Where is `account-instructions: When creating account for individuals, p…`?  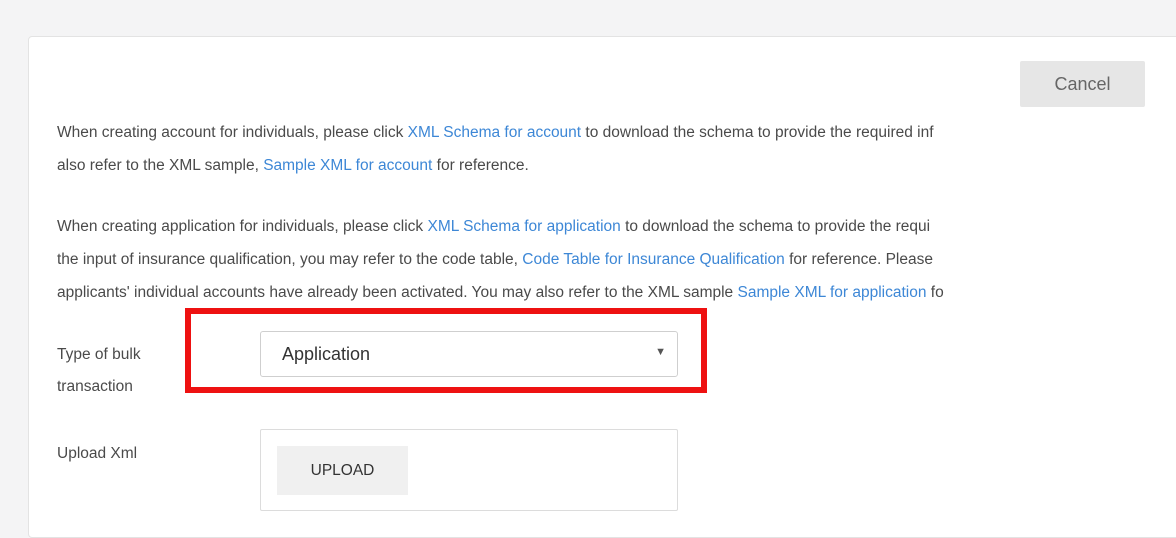 account-instructions: When creating account for individuals, p… is located at coordinates (612, 149).